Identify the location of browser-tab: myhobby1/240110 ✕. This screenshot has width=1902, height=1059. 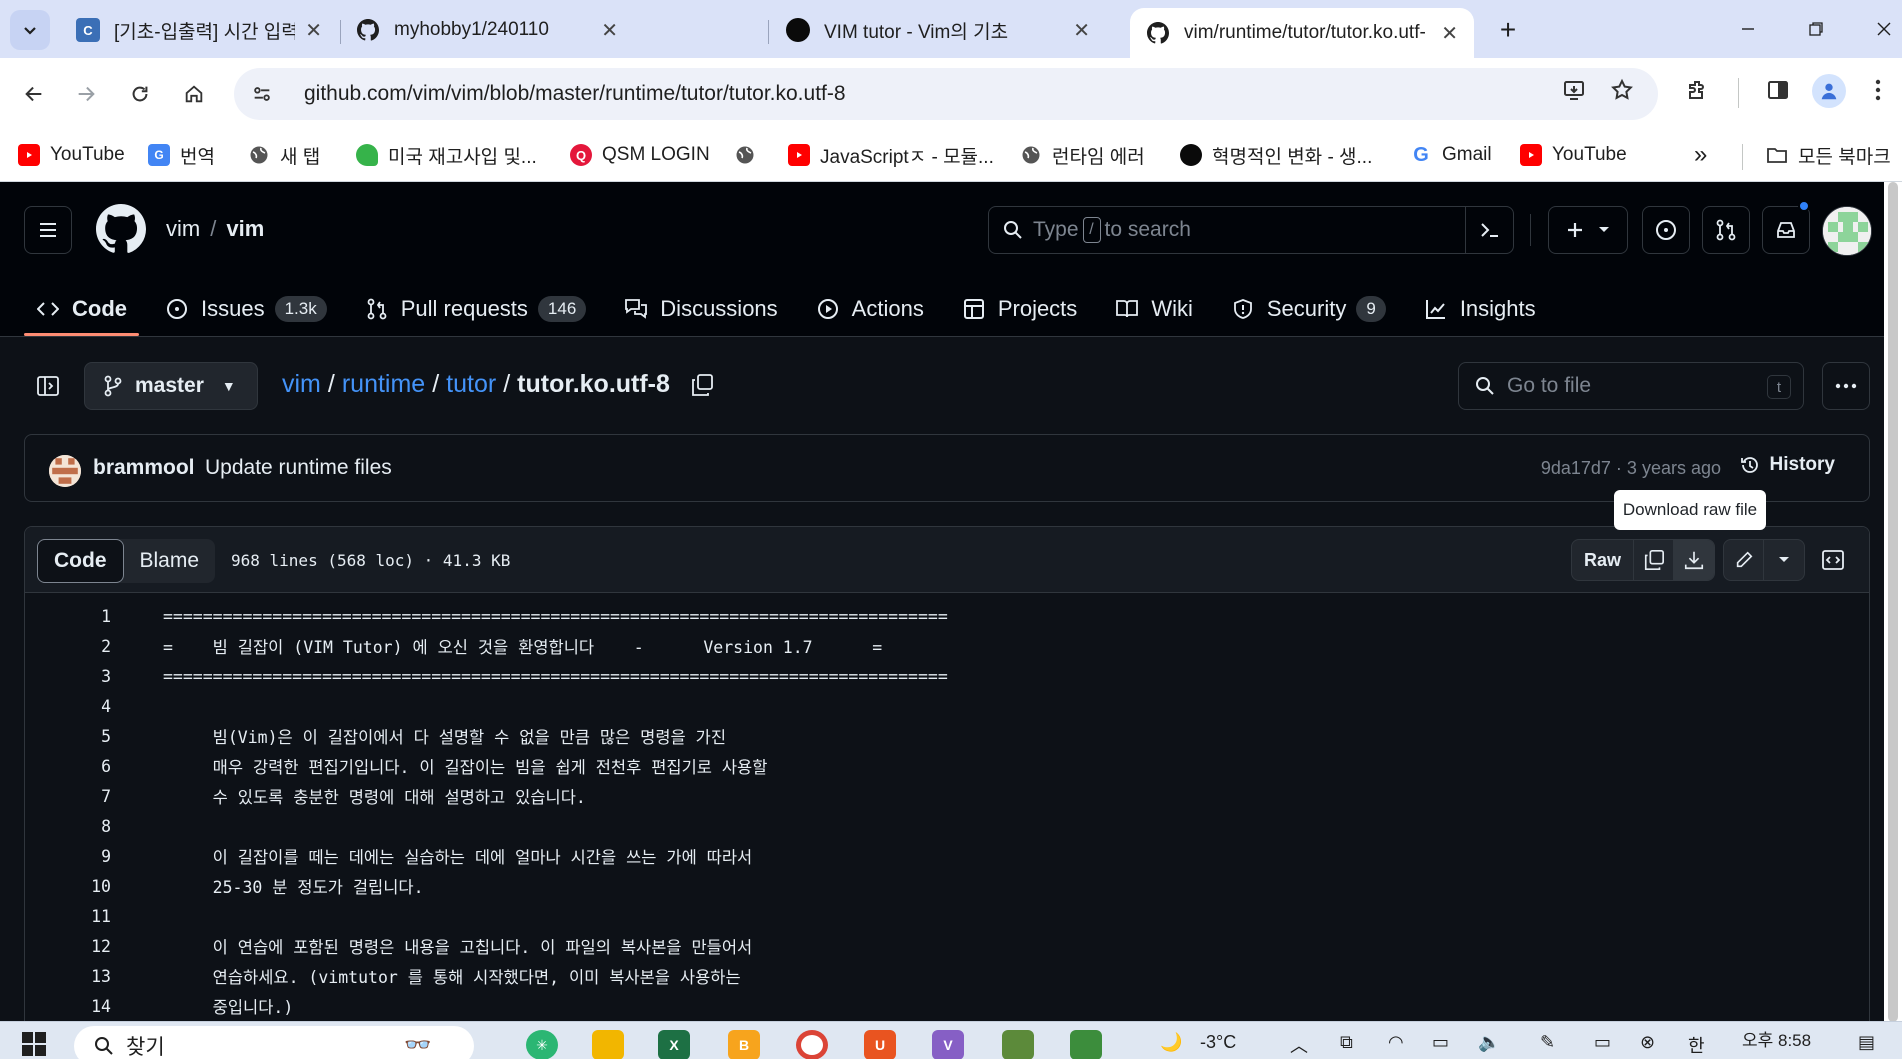
(487, 30).